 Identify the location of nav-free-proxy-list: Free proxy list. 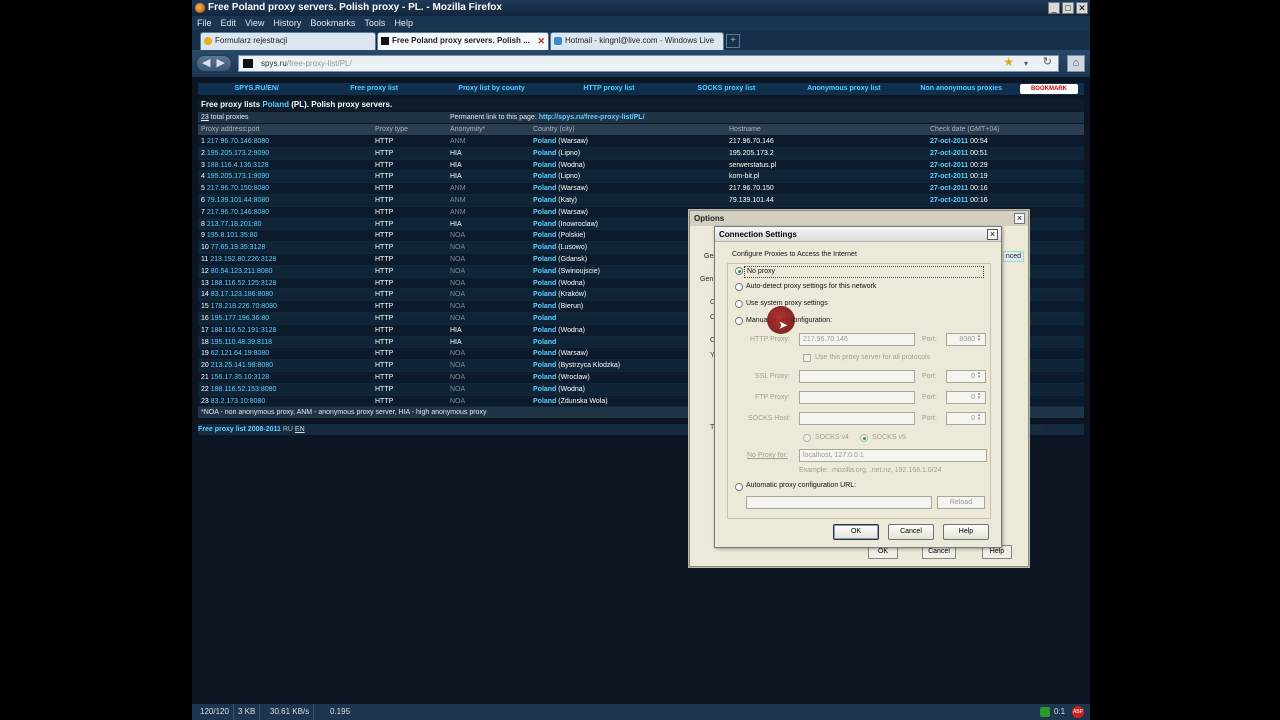
(373, 89).